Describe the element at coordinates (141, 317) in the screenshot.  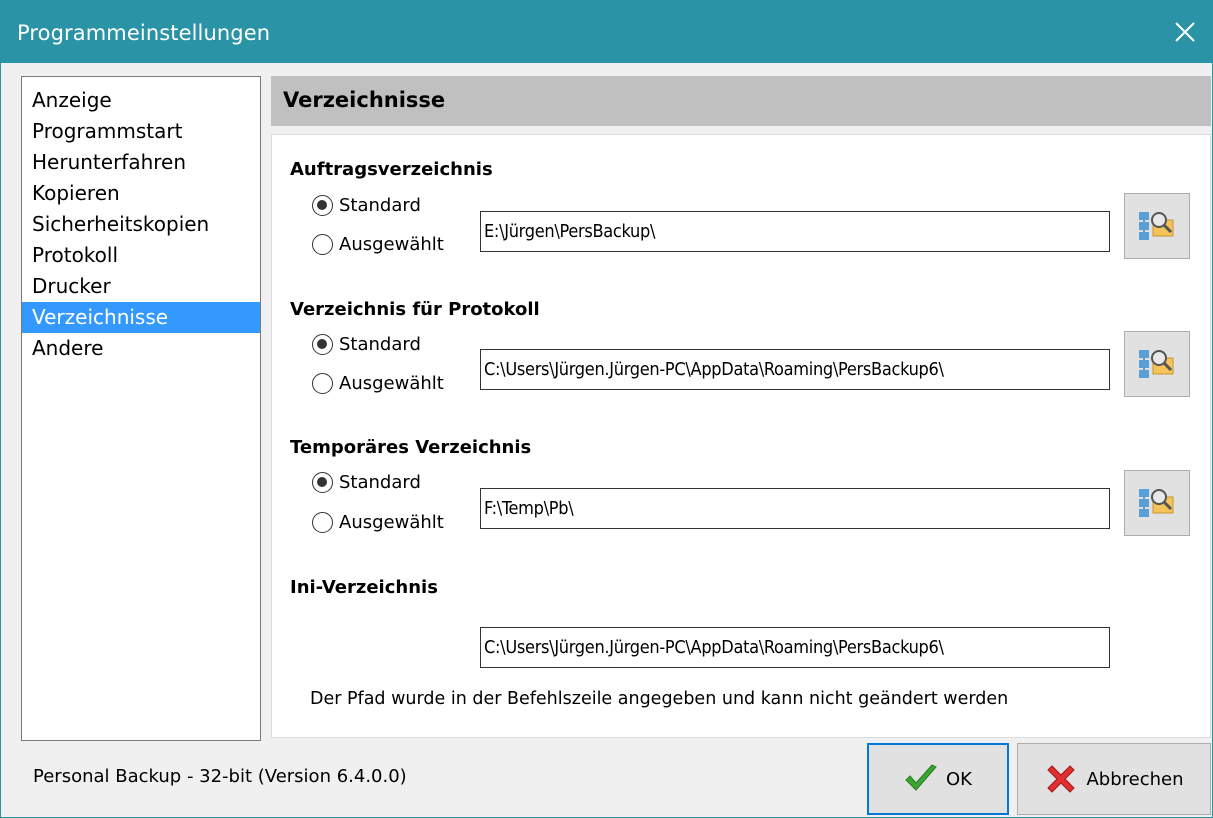
I see `nav-item-verzeichnisse: Verzeichnisse` at that location.